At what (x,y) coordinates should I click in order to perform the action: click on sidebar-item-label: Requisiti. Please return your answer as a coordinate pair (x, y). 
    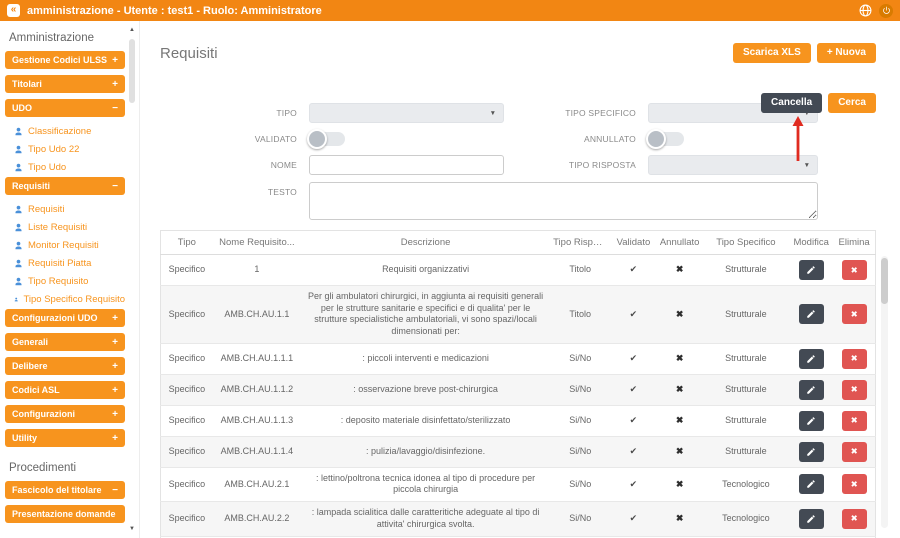
    Looking at the image, I should click on (46, 209).